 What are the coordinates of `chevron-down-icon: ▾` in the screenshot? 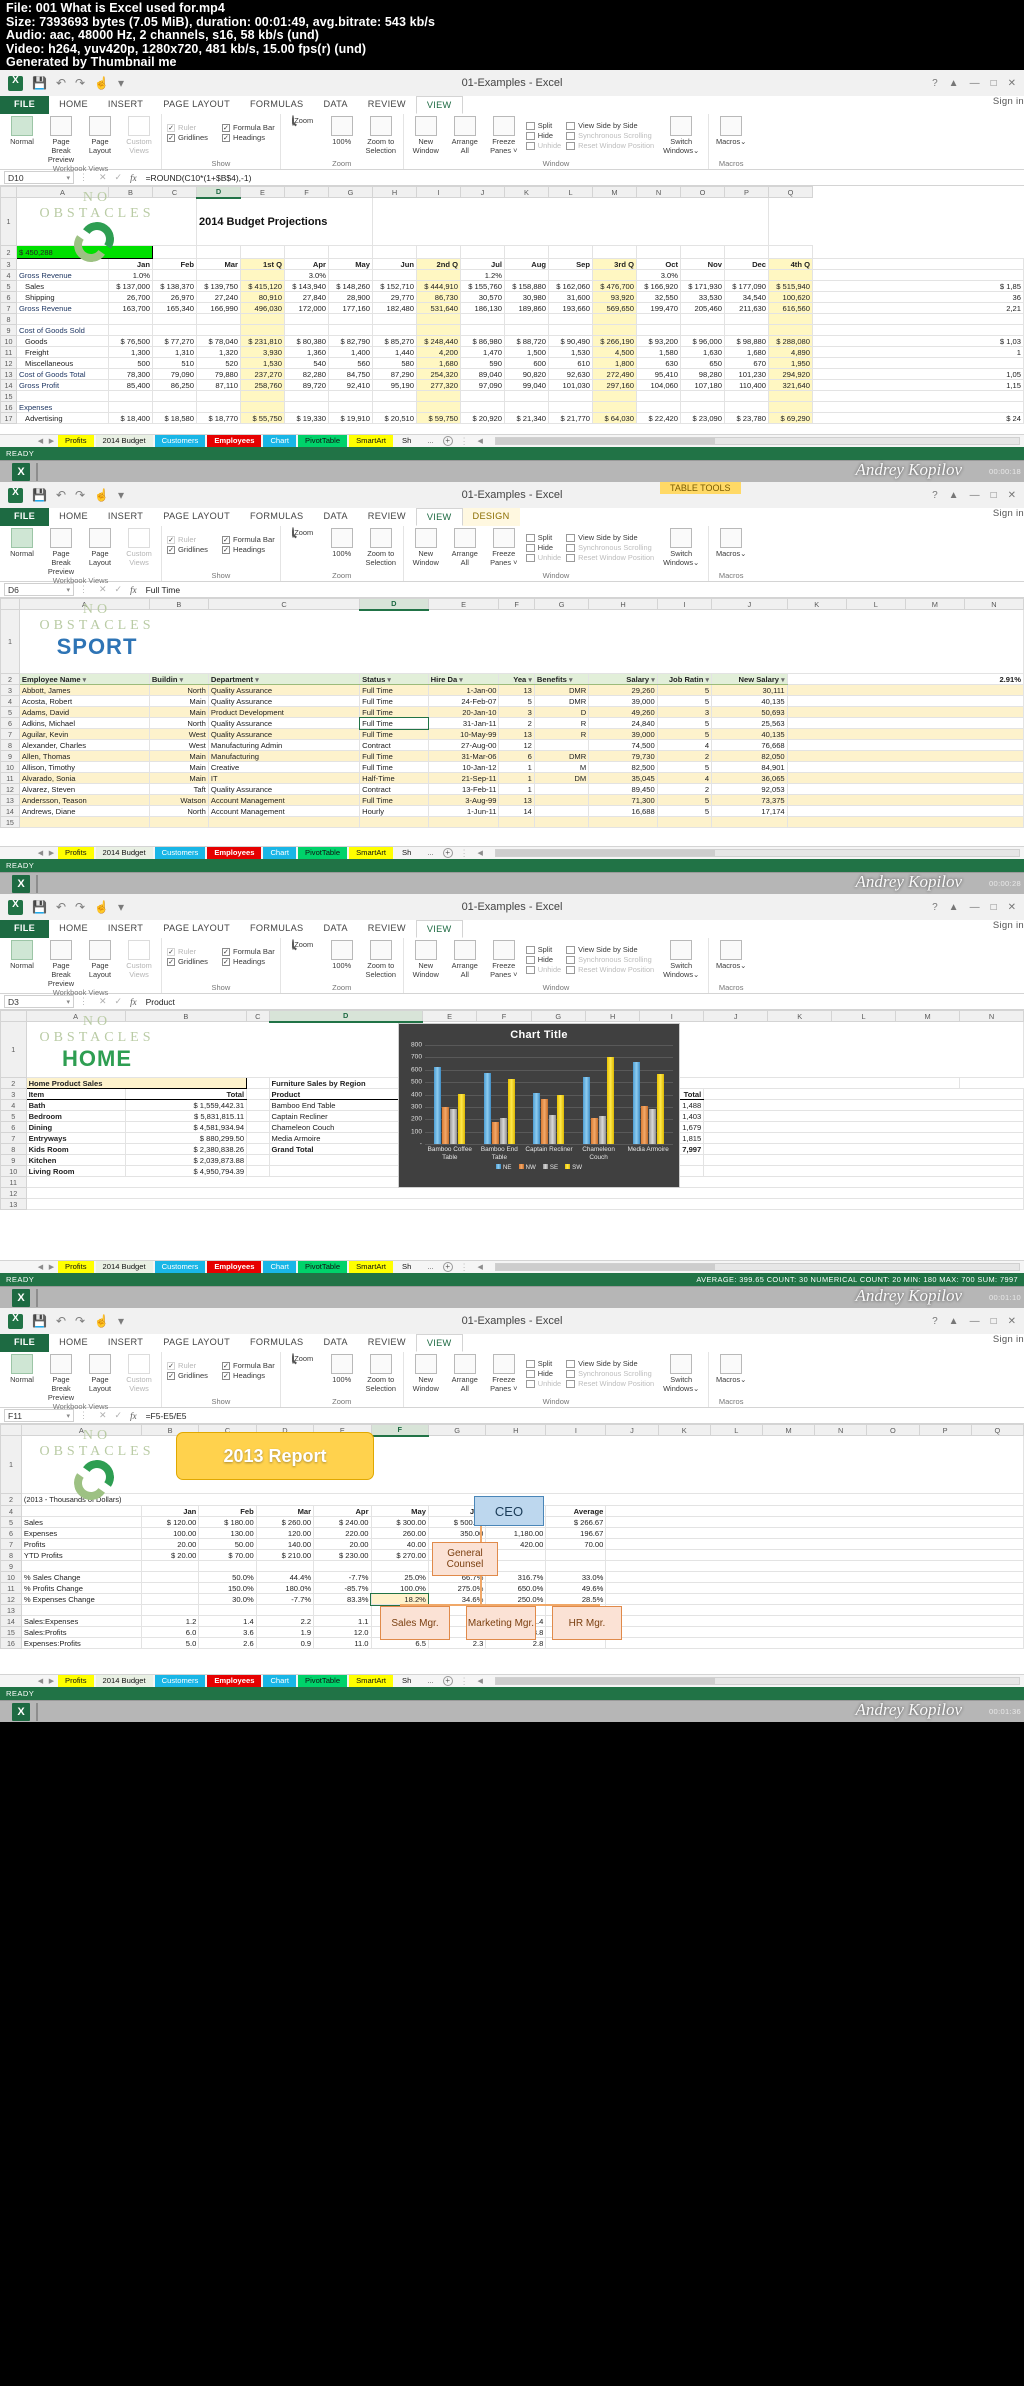 It's located at (68, 590).